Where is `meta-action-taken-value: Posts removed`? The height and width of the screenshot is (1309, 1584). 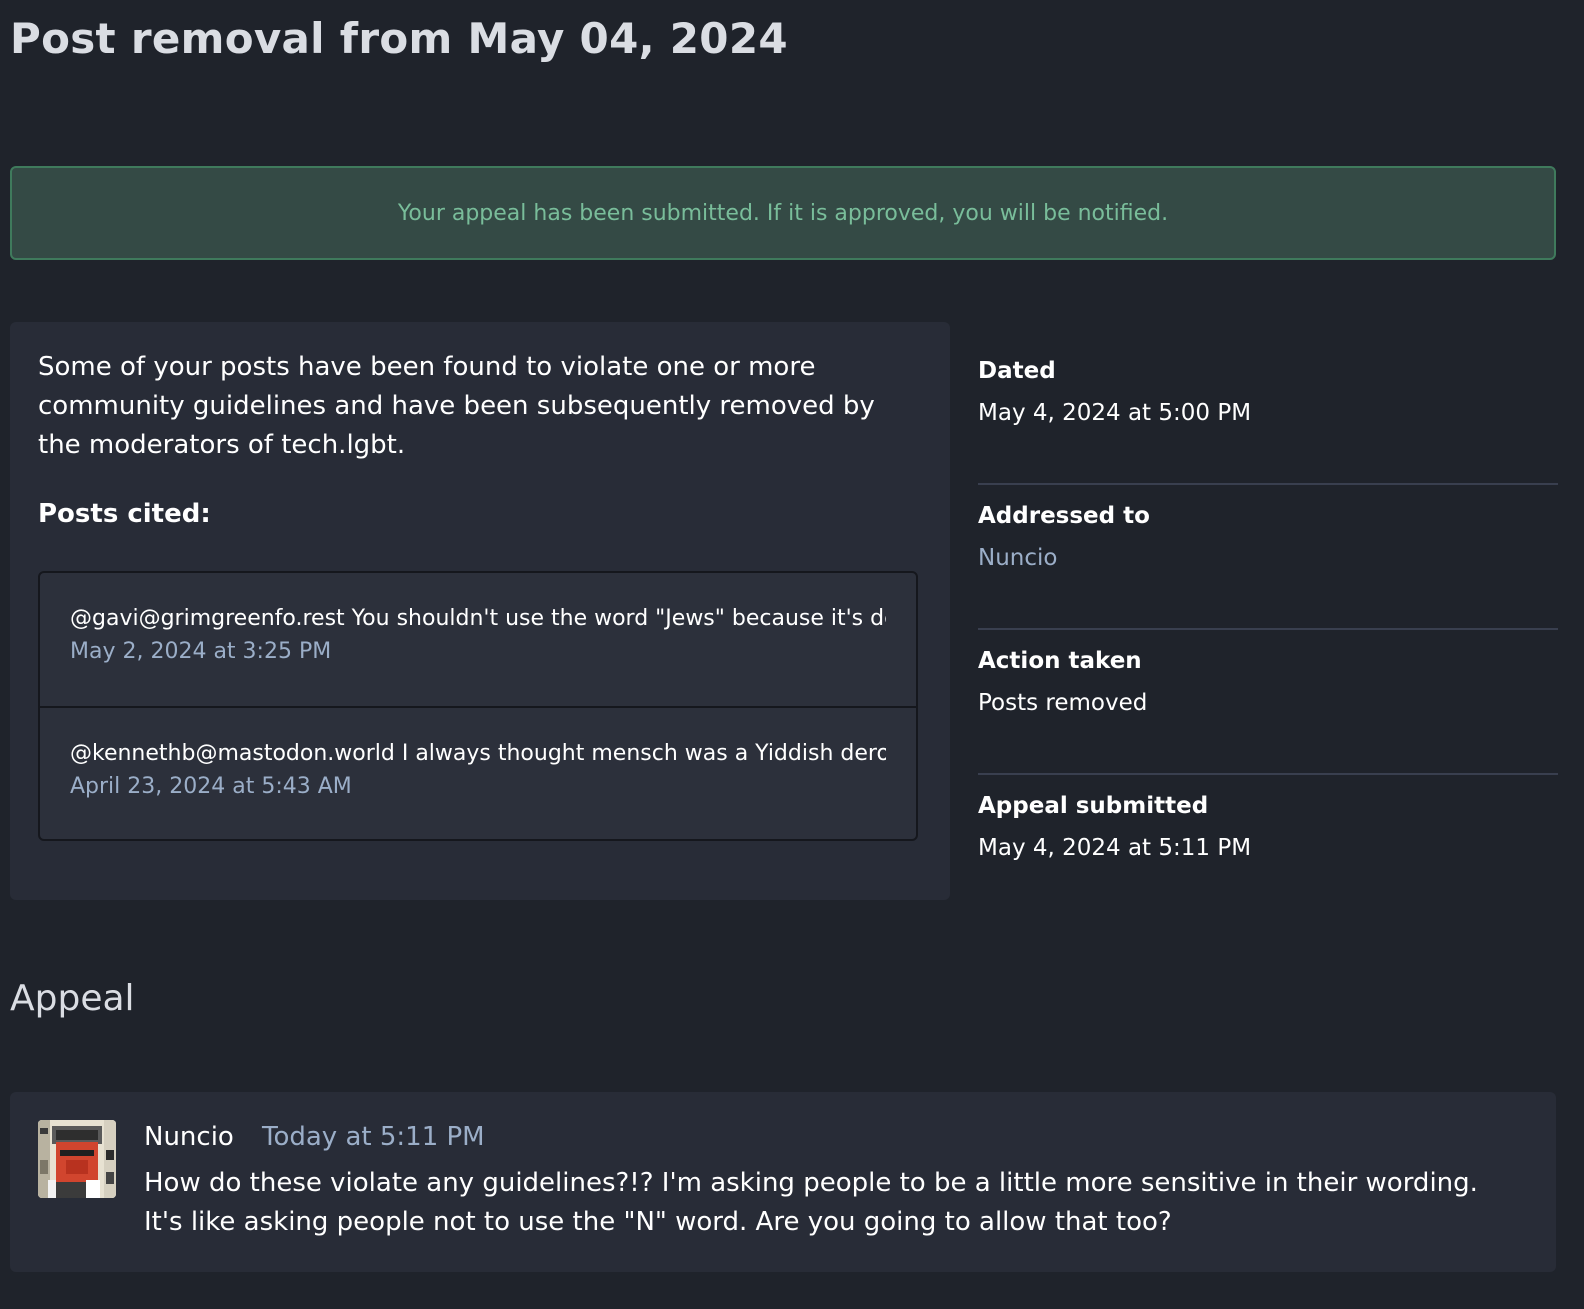 meta-action-taken-value: Posts removed is located at coordinates (1063, 703).